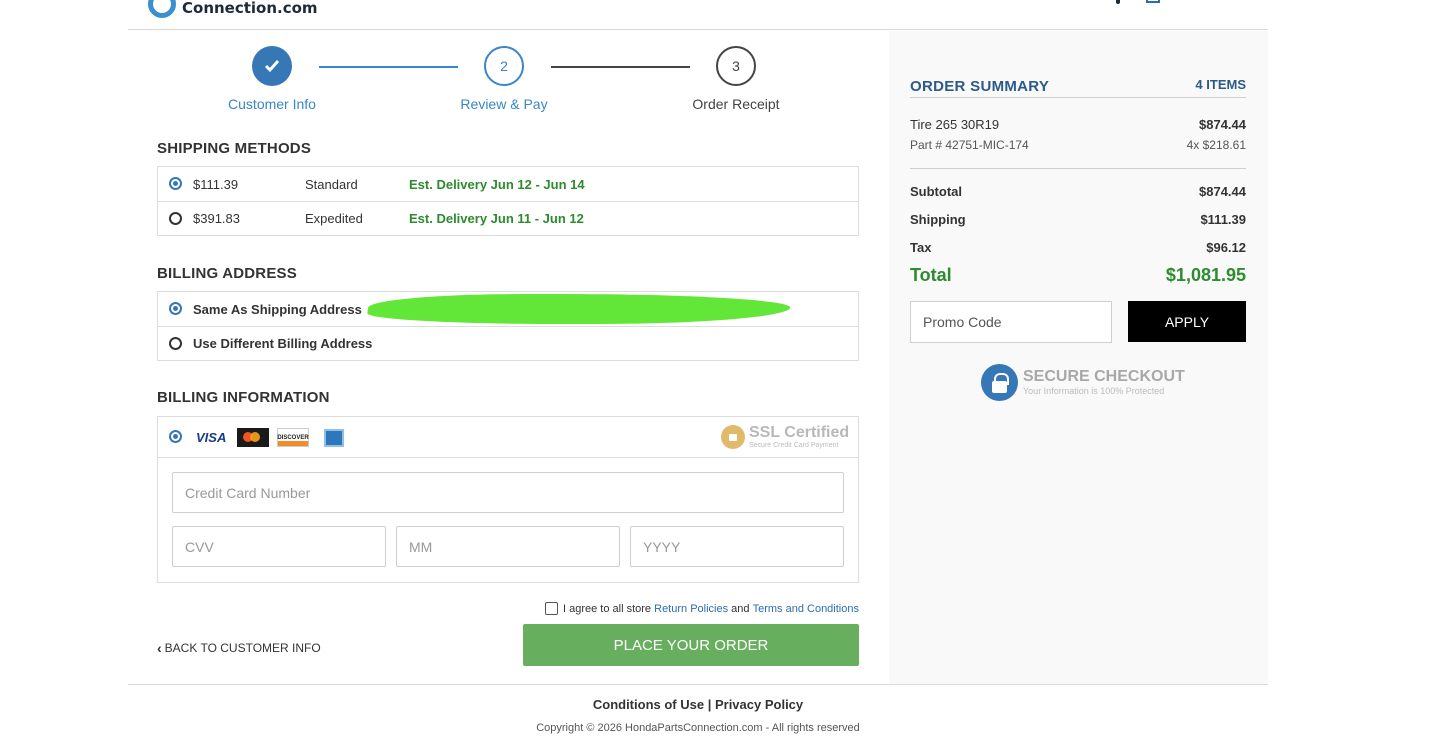 This screenshot has width=1442, height=738. What do you see at coordinates (283, 343) in the screenshot?
I see `billing-option-label: Use Different Billing Address` at bounding box center [283, 343].